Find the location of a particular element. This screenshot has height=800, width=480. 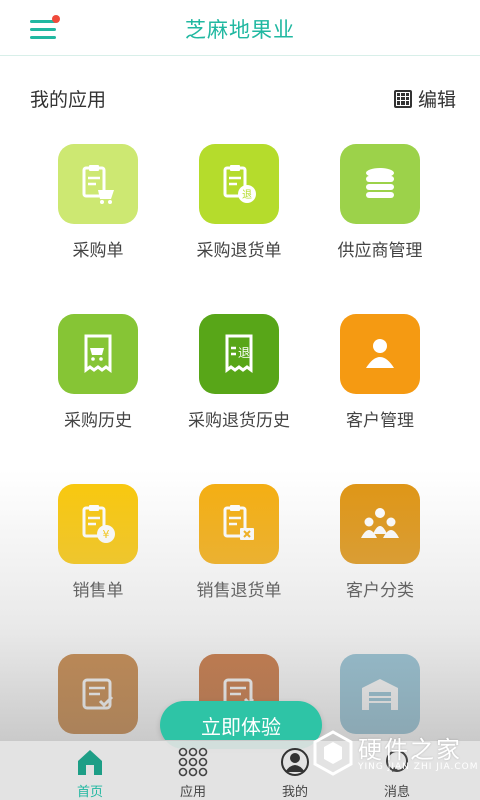

supplier-database-icon is located at coordinates (380, 184).